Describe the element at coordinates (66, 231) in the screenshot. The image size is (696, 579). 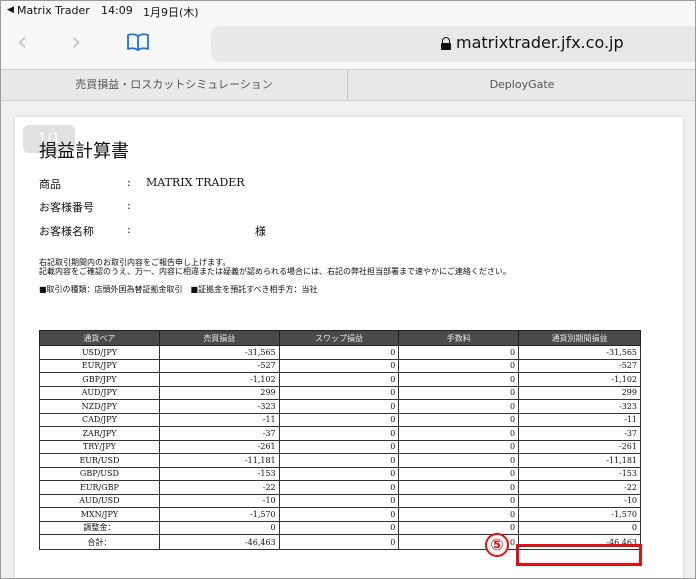
I see `customer-name-label: お客様名称` at that location.